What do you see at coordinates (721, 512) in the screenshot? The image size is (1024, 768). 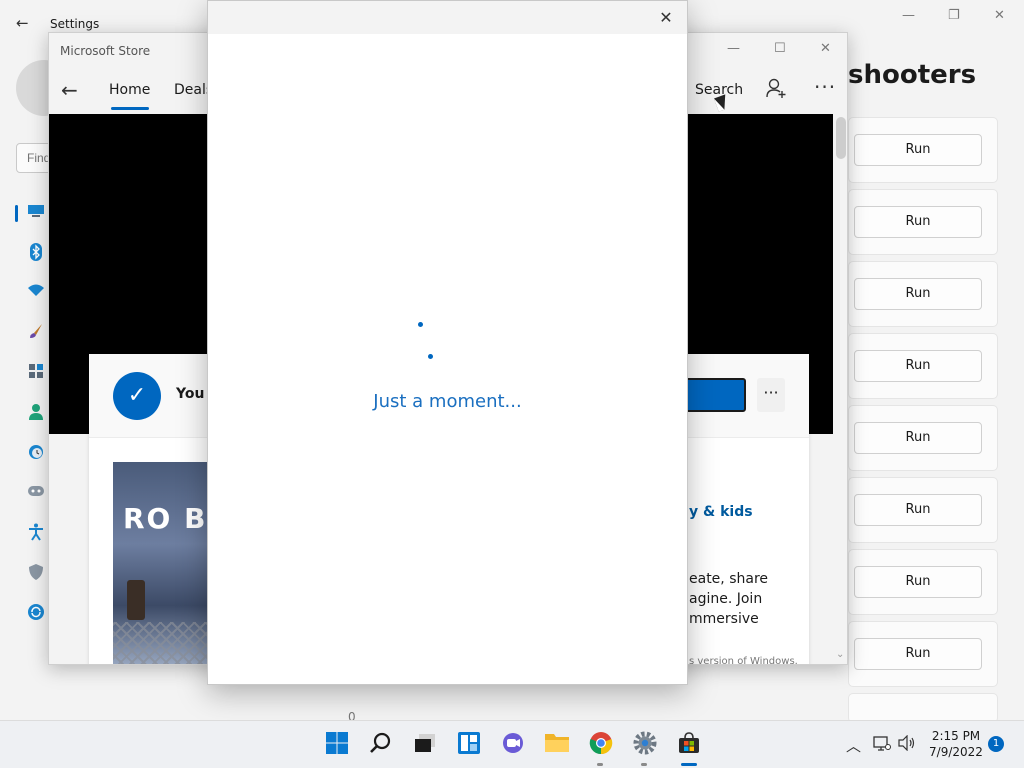 I see `category-link: y & kids` at bounding box center [721, 512].